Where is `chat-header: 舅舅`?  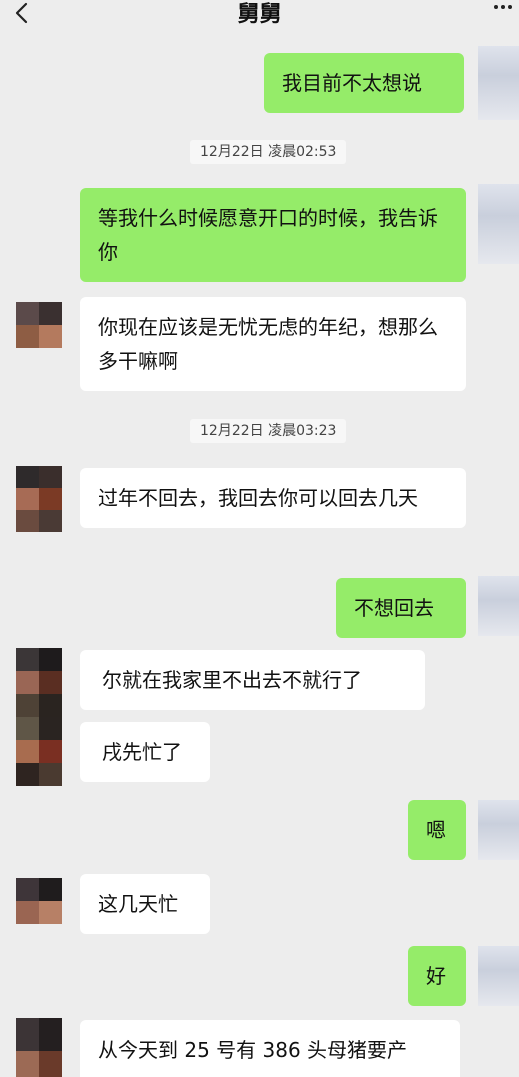 chat-header: 舅舅 is located at coordinates (259, 20).